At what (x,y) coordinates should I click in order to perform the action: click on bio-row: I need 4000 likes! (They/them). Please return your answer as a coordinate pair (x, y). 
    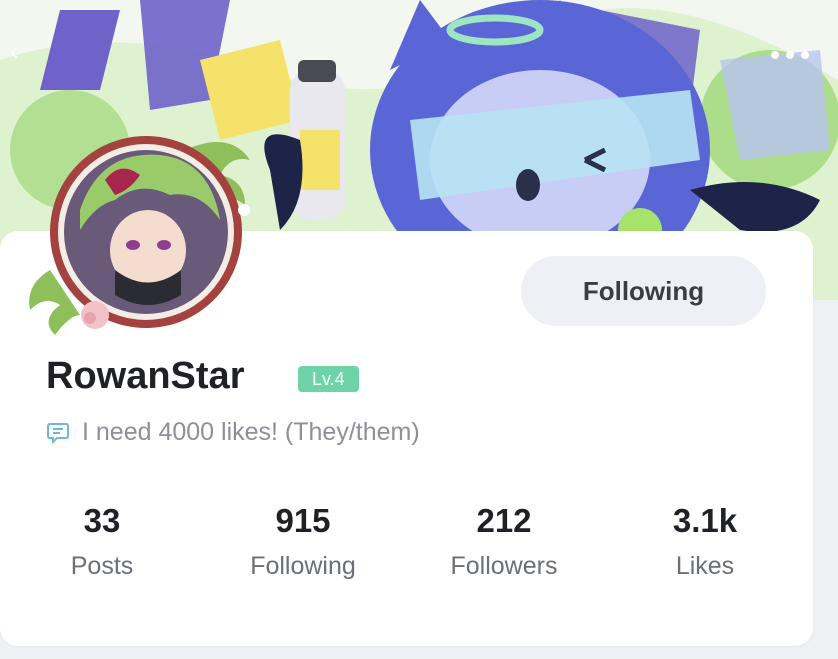
    Looking at the image, I should click on (233, 432).